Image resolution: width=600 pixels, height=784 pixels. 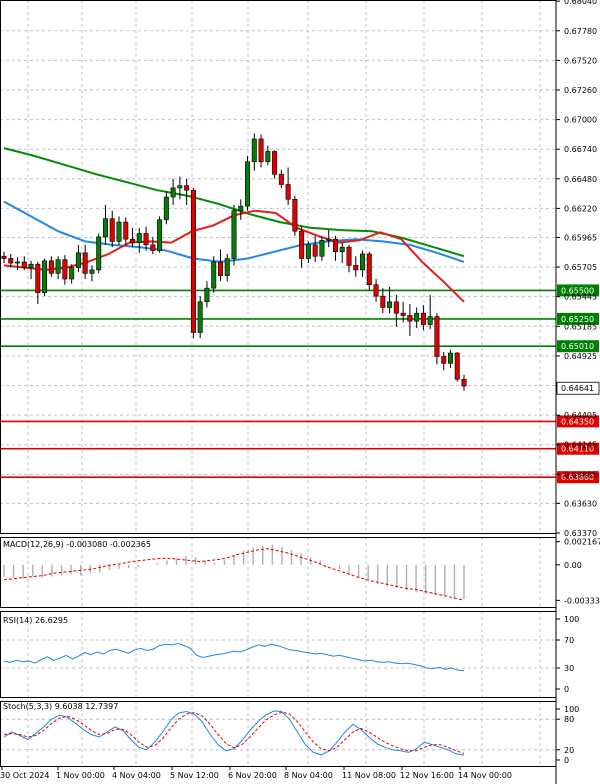 I want to click on rsi-tick-label: 30, so click(x=569, y=668).